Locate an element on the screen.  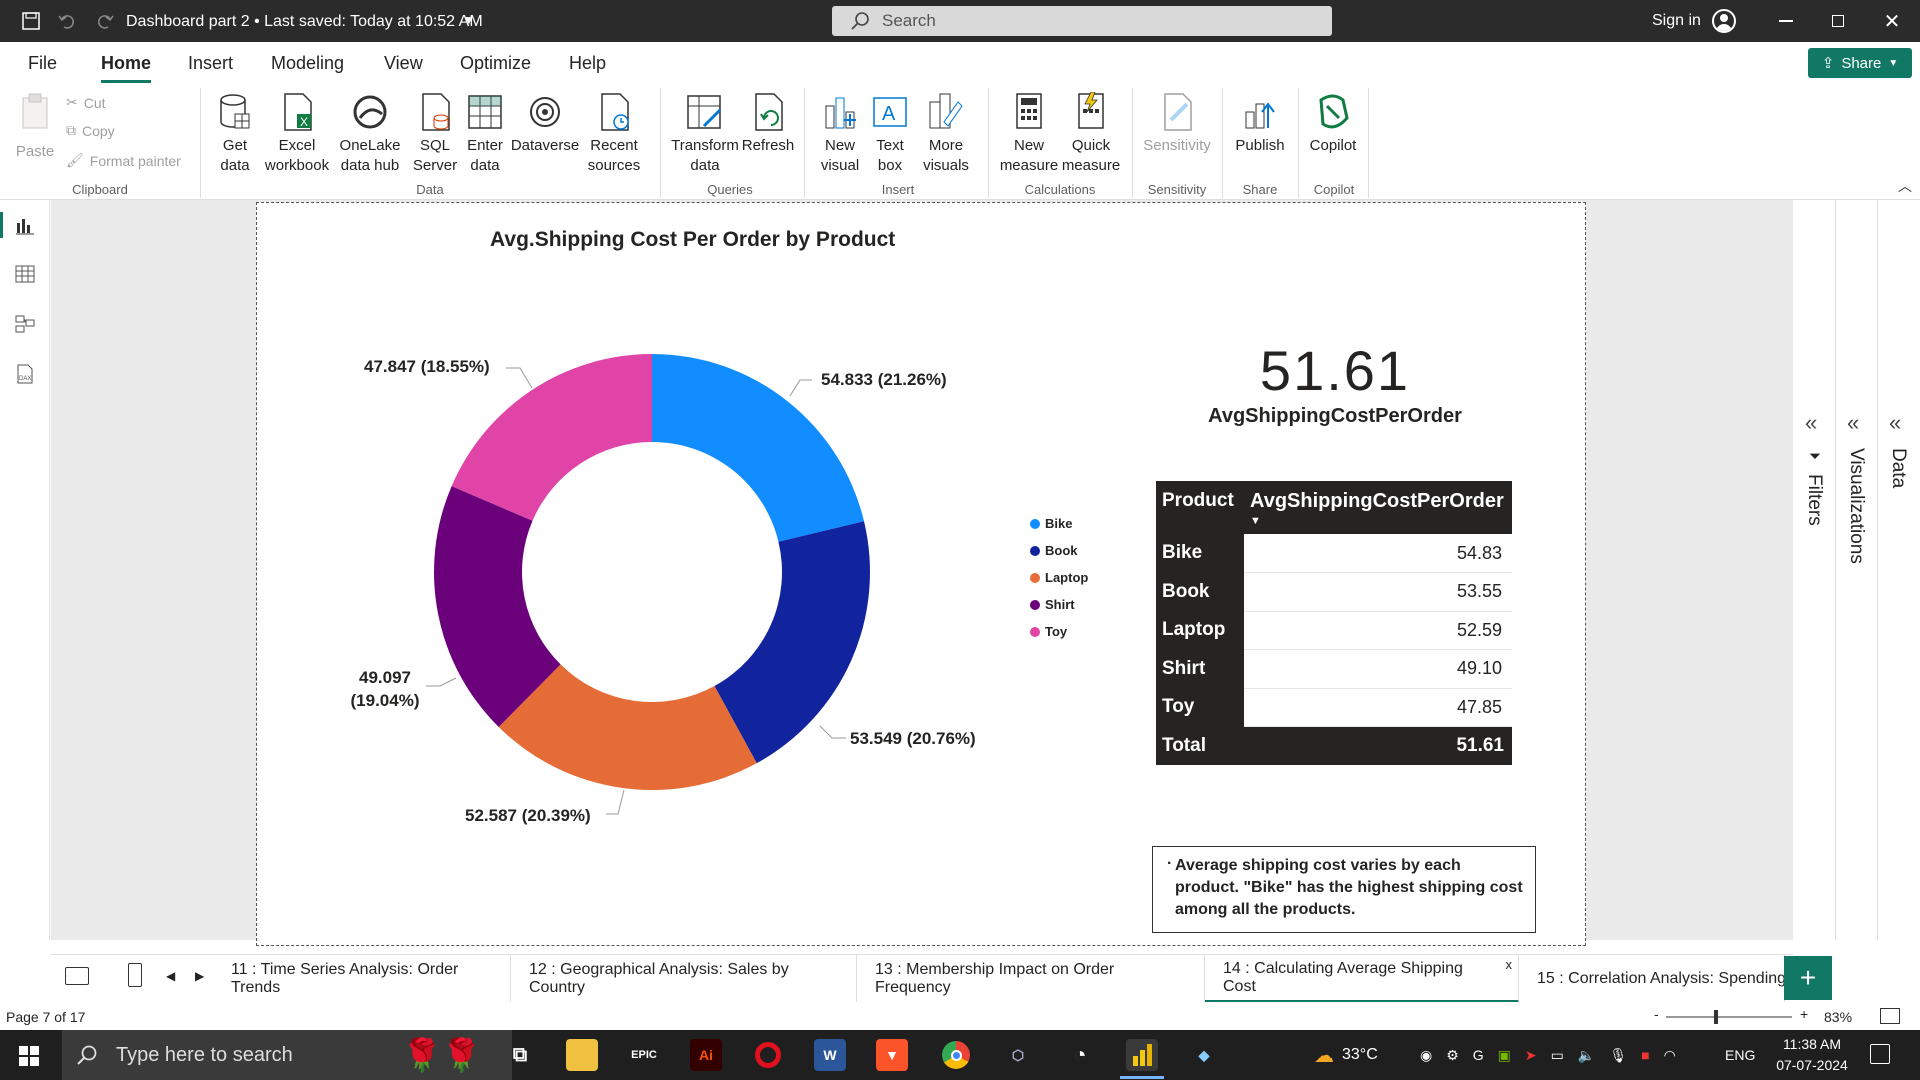
page-tab: 15 : Correlation Analysis: Spending v is located at coordinates (1652, 979).